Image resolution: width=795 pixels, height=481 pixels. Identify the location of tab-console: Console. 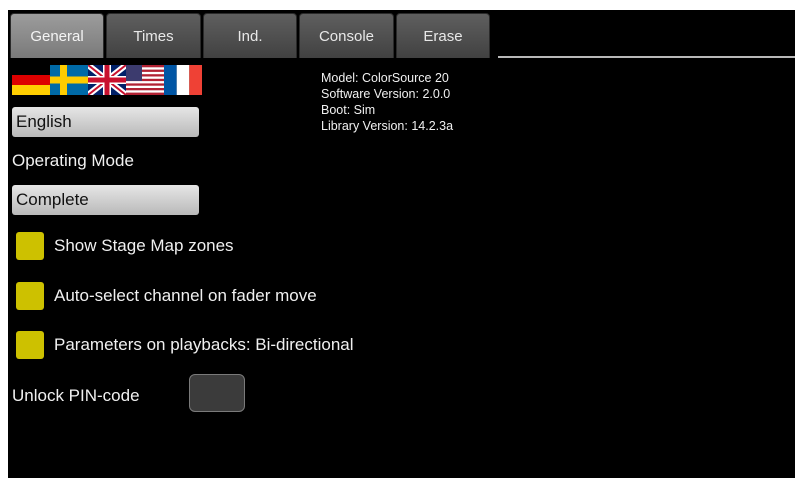
(346, 35).